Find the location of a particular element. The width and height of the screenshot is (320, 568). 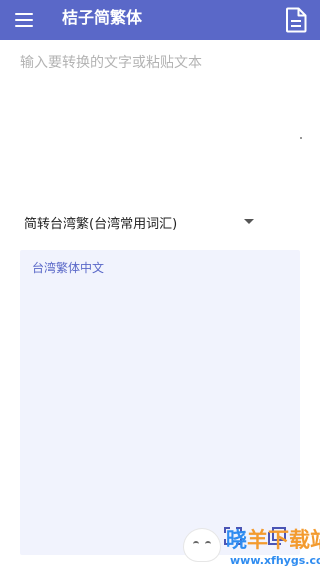

watermark-eye-right is located at coordinates (208, 544).